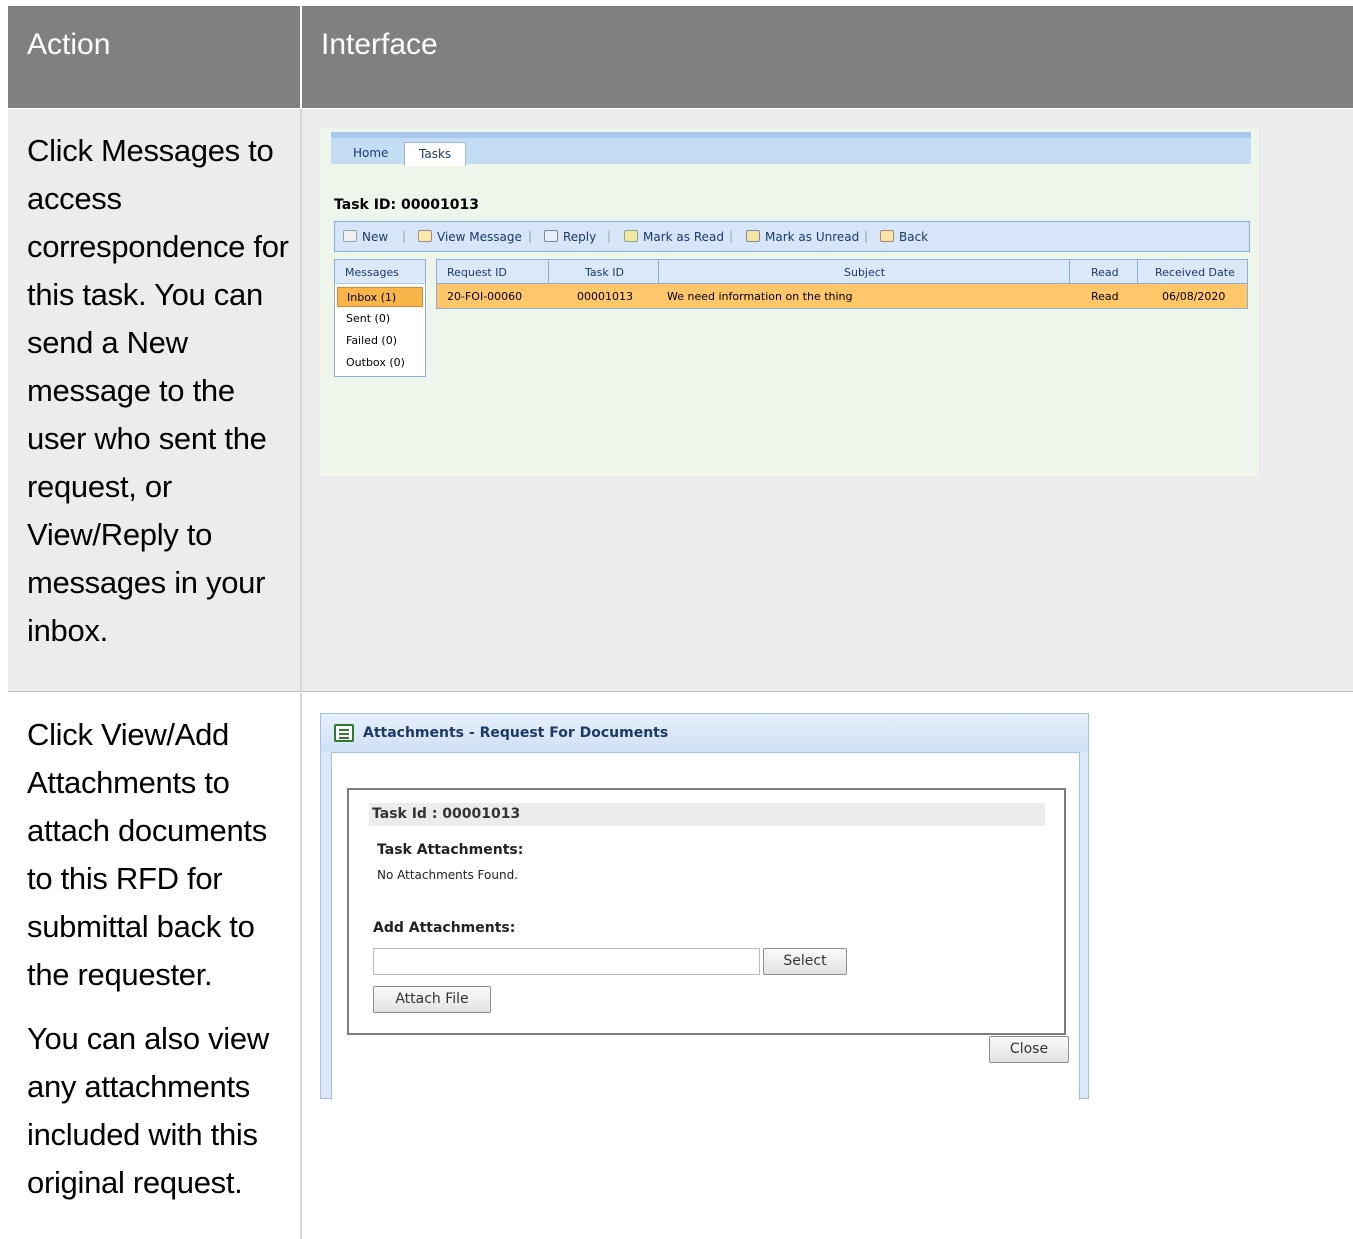 Image resolution: width=1353 pixels, height=1239 pixels. Describe the element at coordinates (805, 961) in the screenshot. I see `select-file-button: Select` at that location.